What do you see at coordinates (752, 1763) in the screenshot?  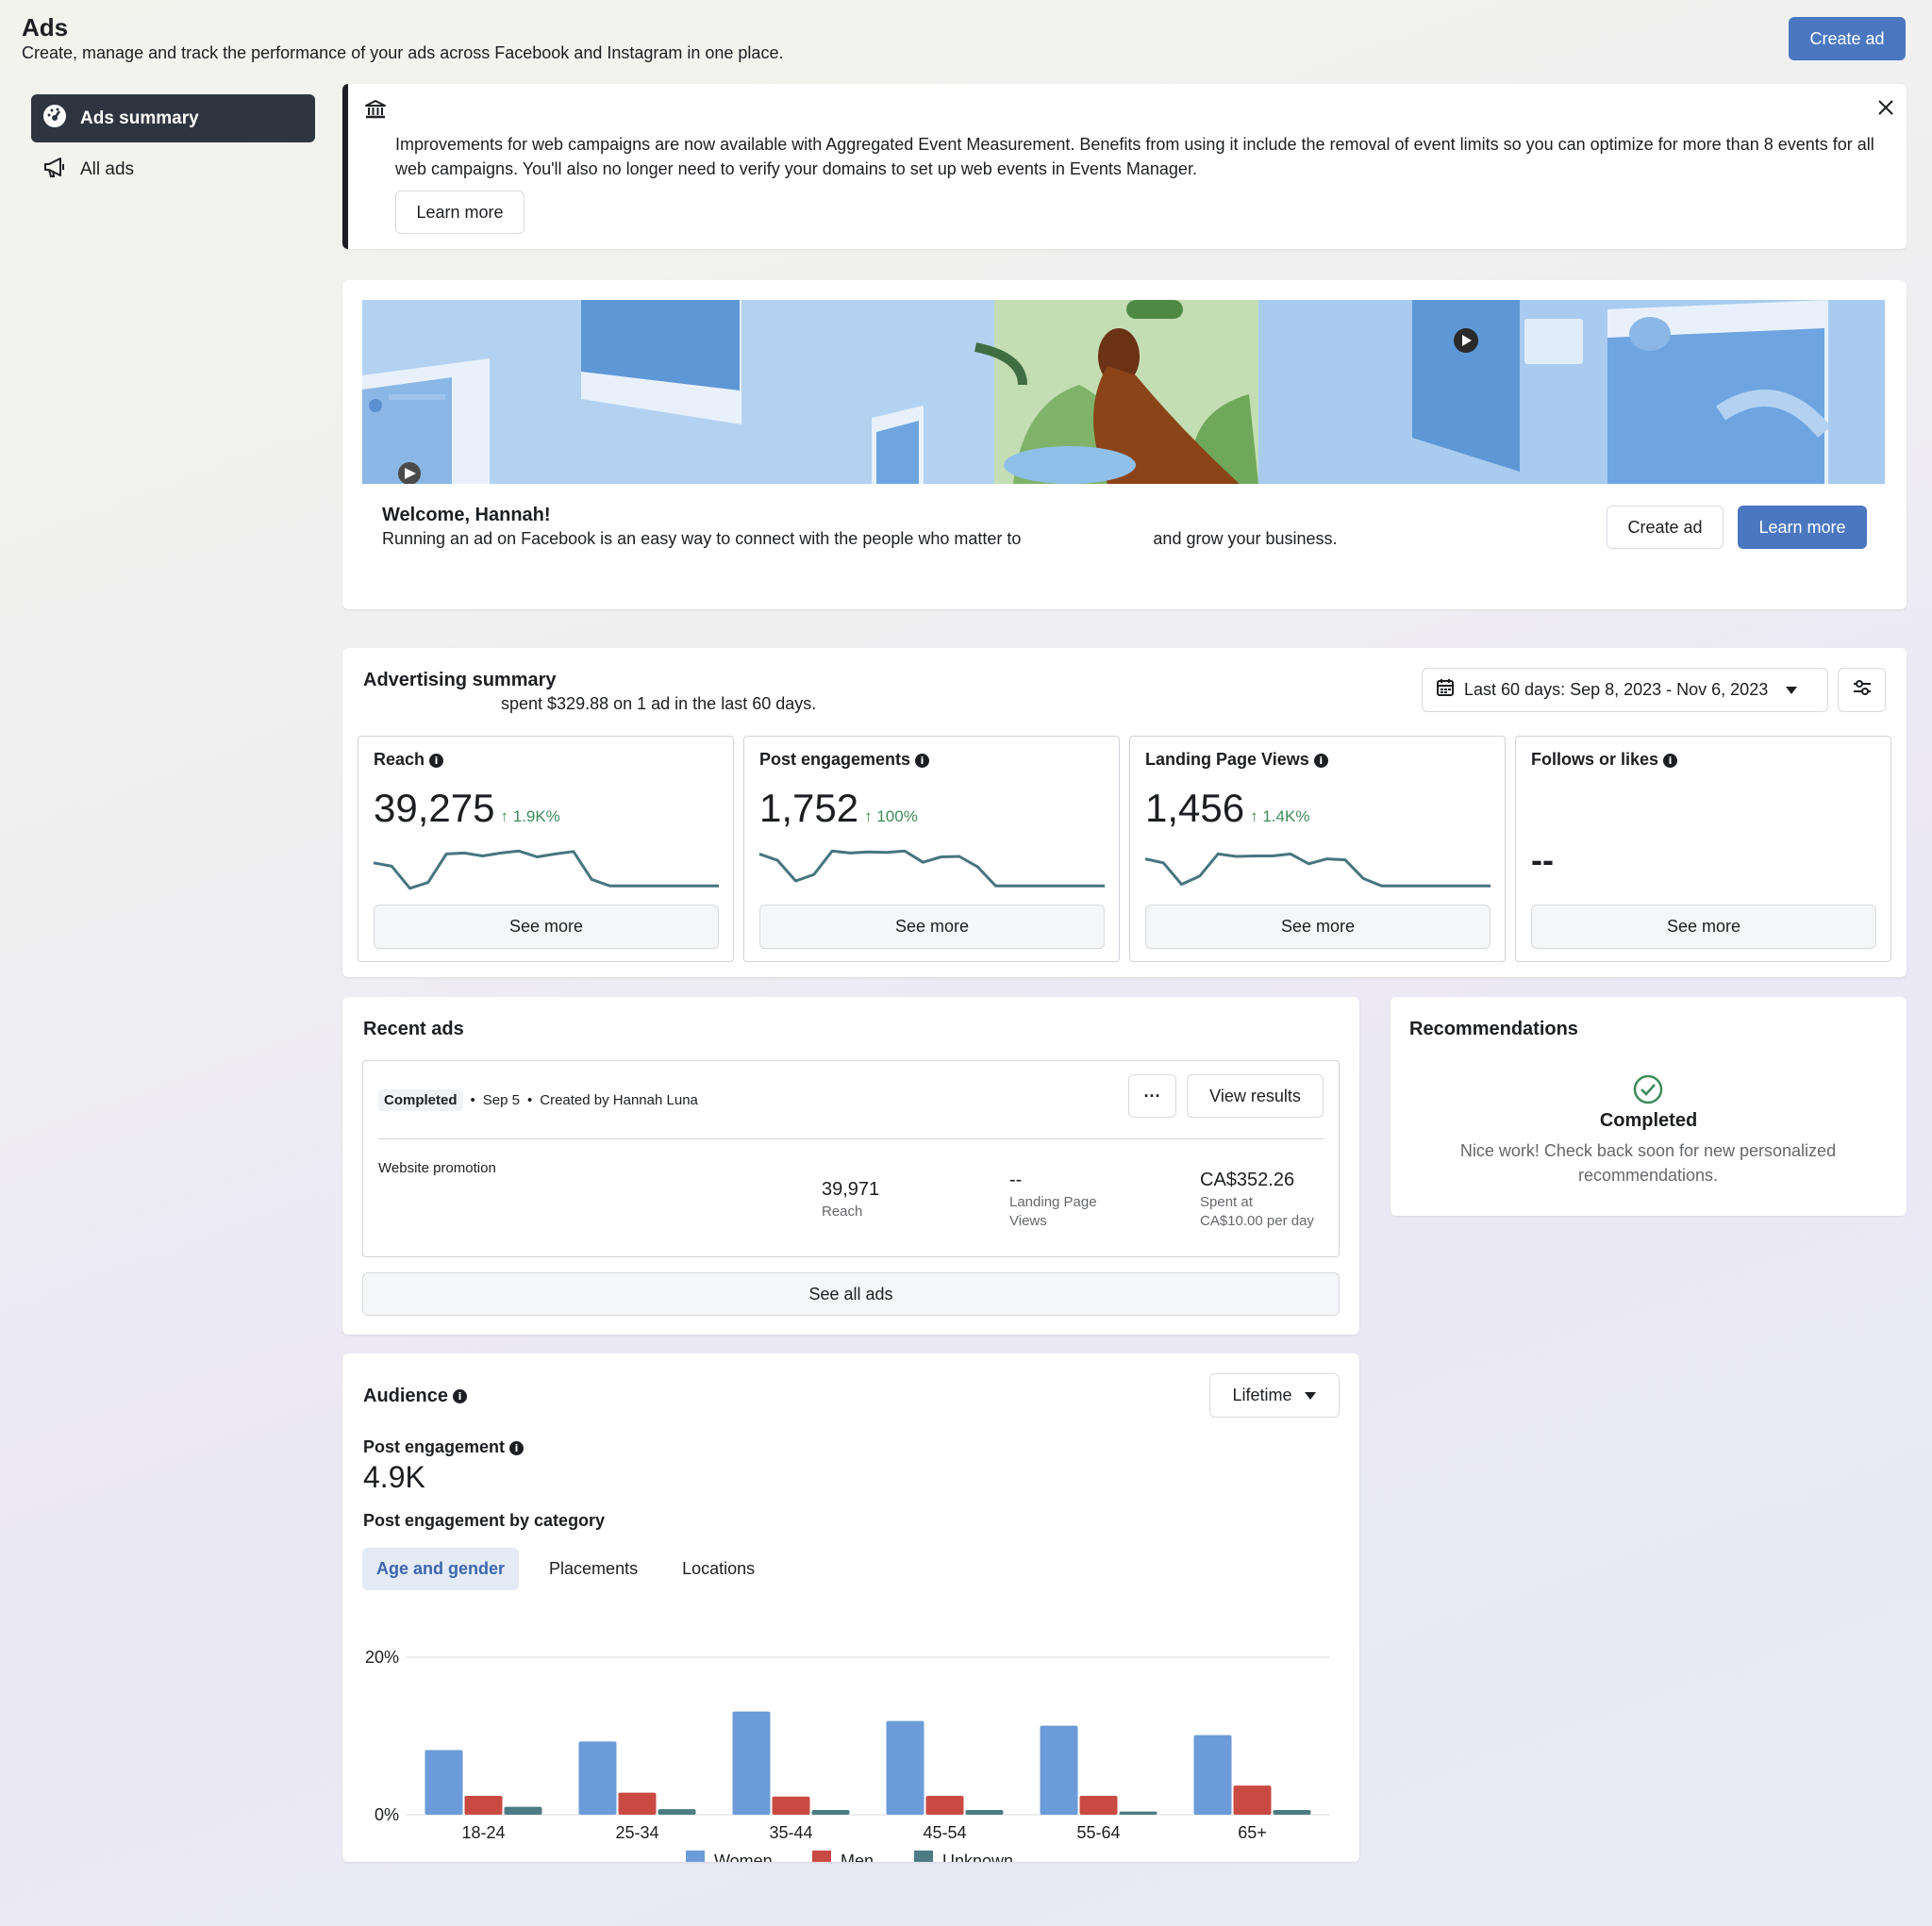 I see `bar-women` at bounding box center [752, 1763].